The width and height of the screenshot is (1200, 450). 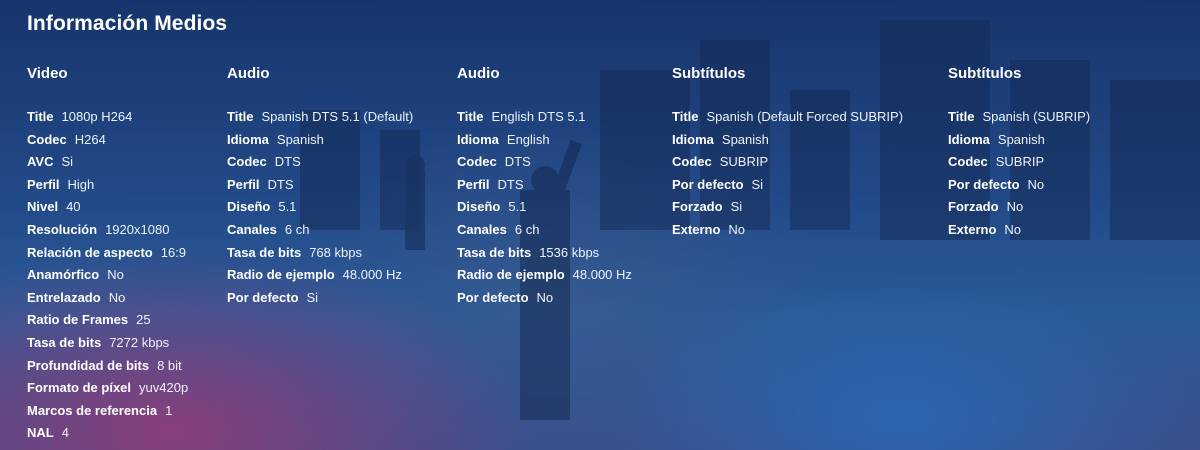 What do you see at coordinates (538, 116) in the screenshot?
I see `property-value: English DTS 5.1` at bounding box center [538, 116].